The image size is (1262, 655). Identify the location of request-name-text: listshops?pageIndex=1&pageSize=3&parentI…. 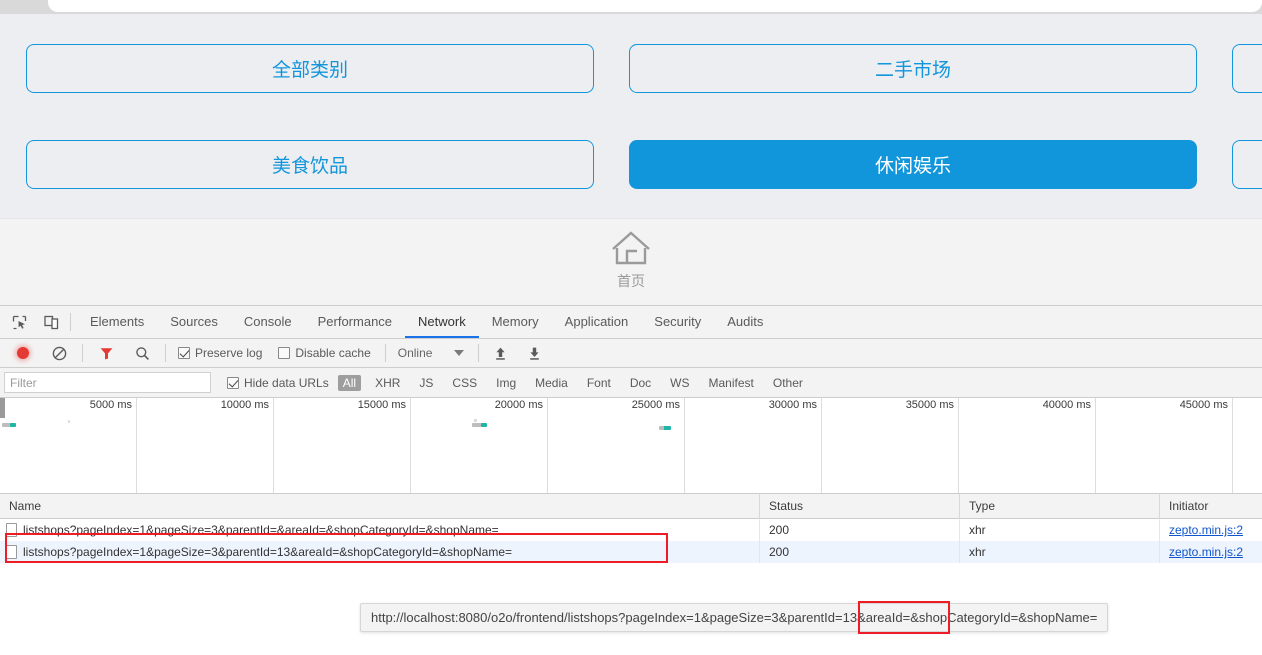
(261, 530).